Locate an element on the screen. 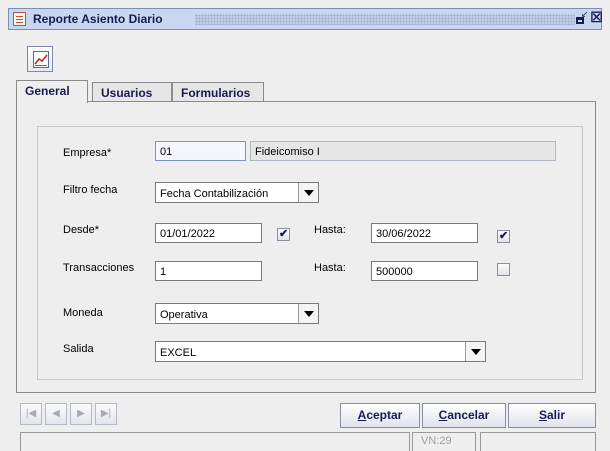  hasta-trans-label: Hasta: is located at coordinates (330, 268).